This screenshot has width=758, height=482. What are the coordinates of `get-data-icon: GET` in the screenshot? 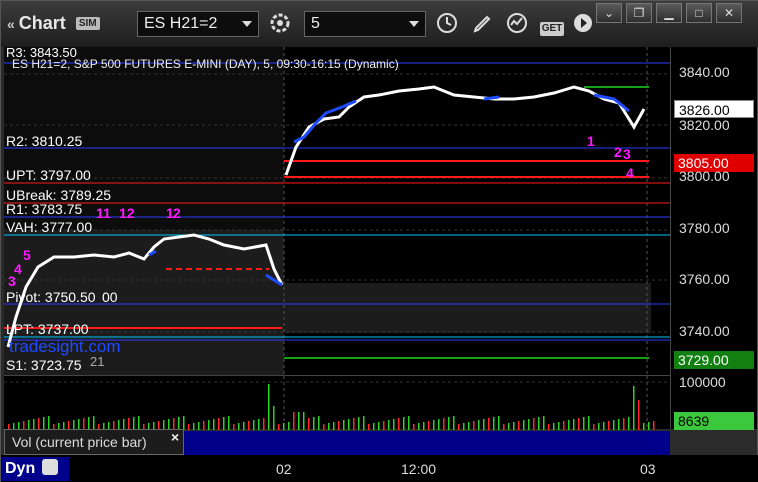 It's located at (552, 25).